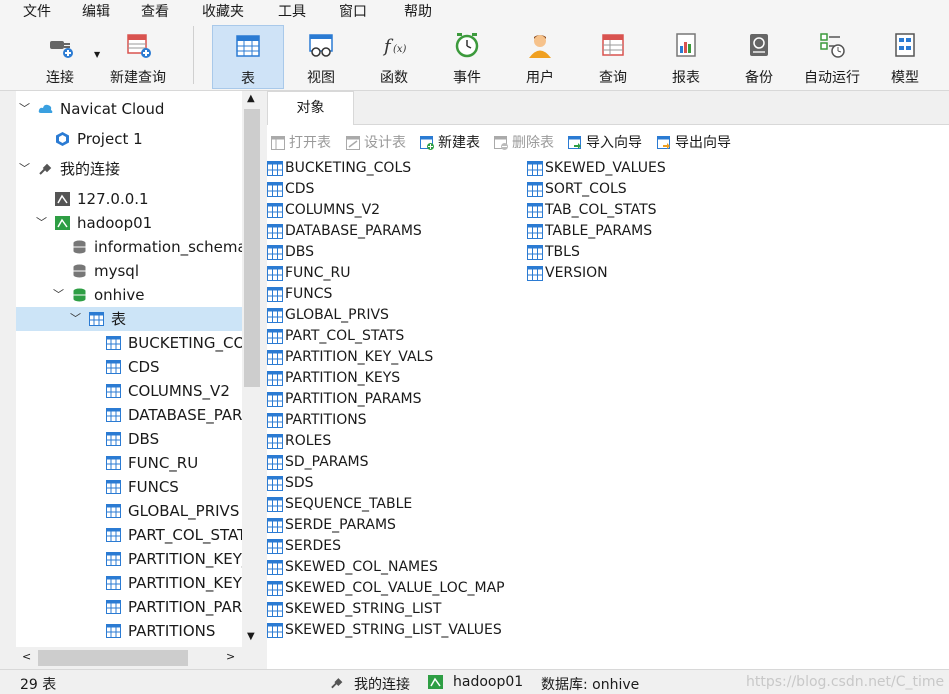  Describe the element at coordinates (129, 415) in the screenshot. I see `tree-item-table: DATABASE_PARAMS` at that location.